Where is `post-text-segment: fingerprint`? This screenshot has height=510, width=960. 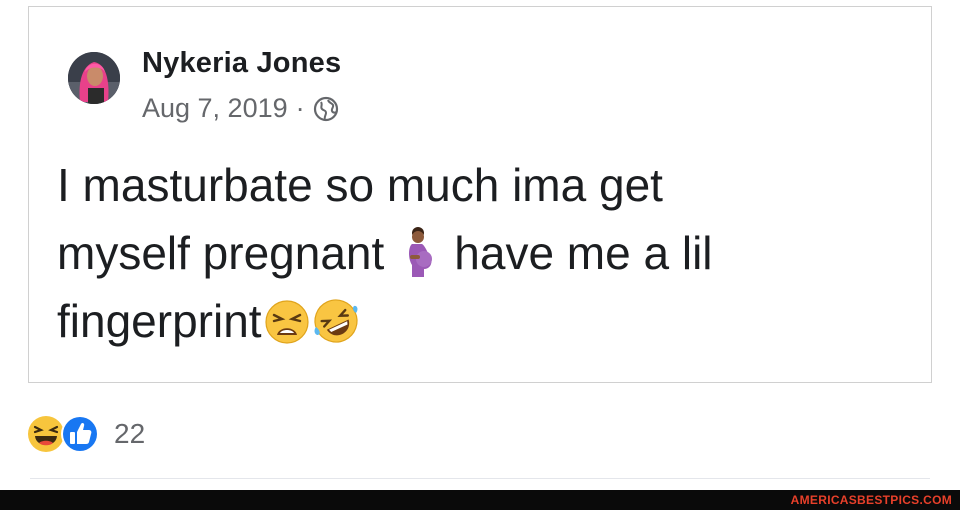
post-text-segment: fingerprint is located at coordinates (159, 321).